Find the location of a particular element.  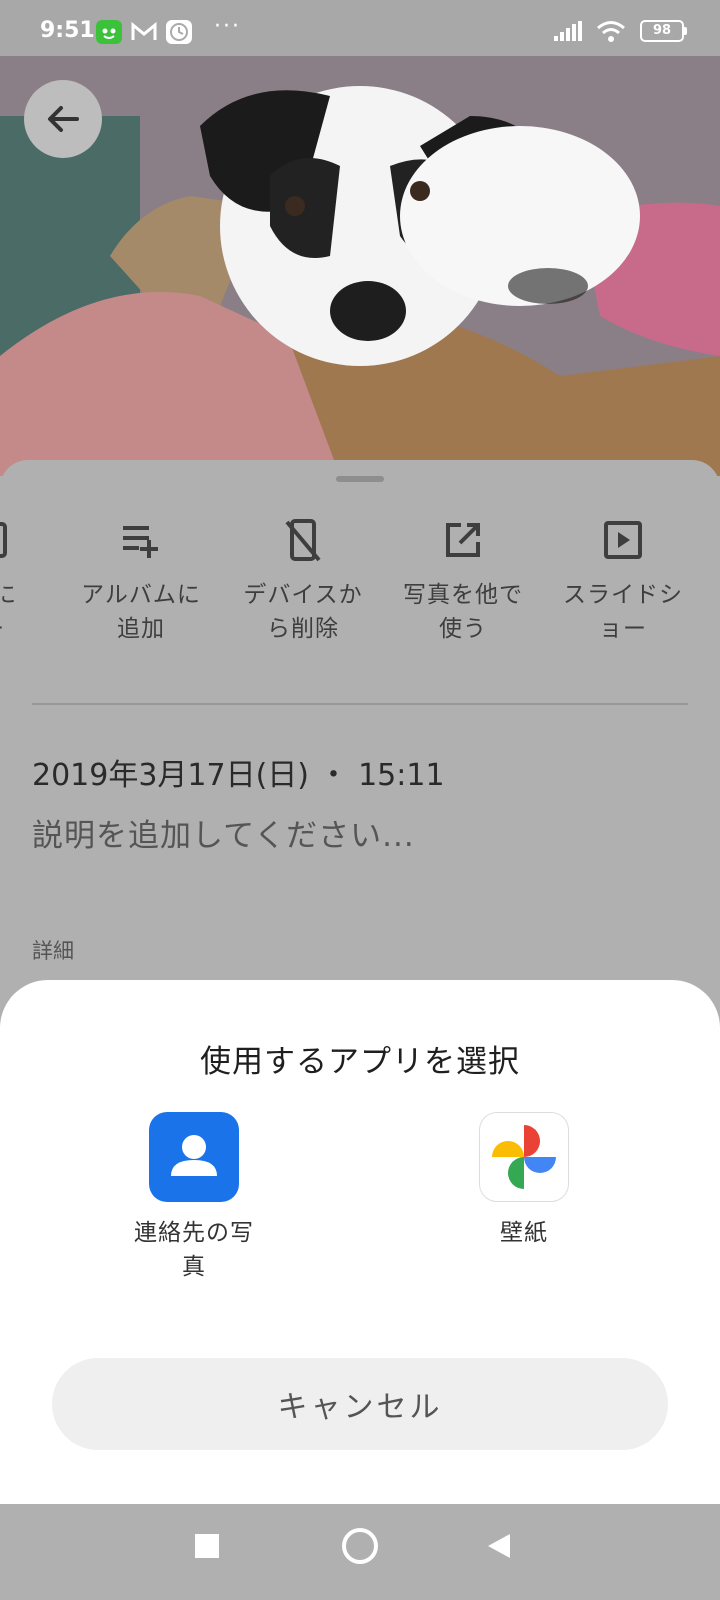

home-icon is located at coordinates (360, 1546).